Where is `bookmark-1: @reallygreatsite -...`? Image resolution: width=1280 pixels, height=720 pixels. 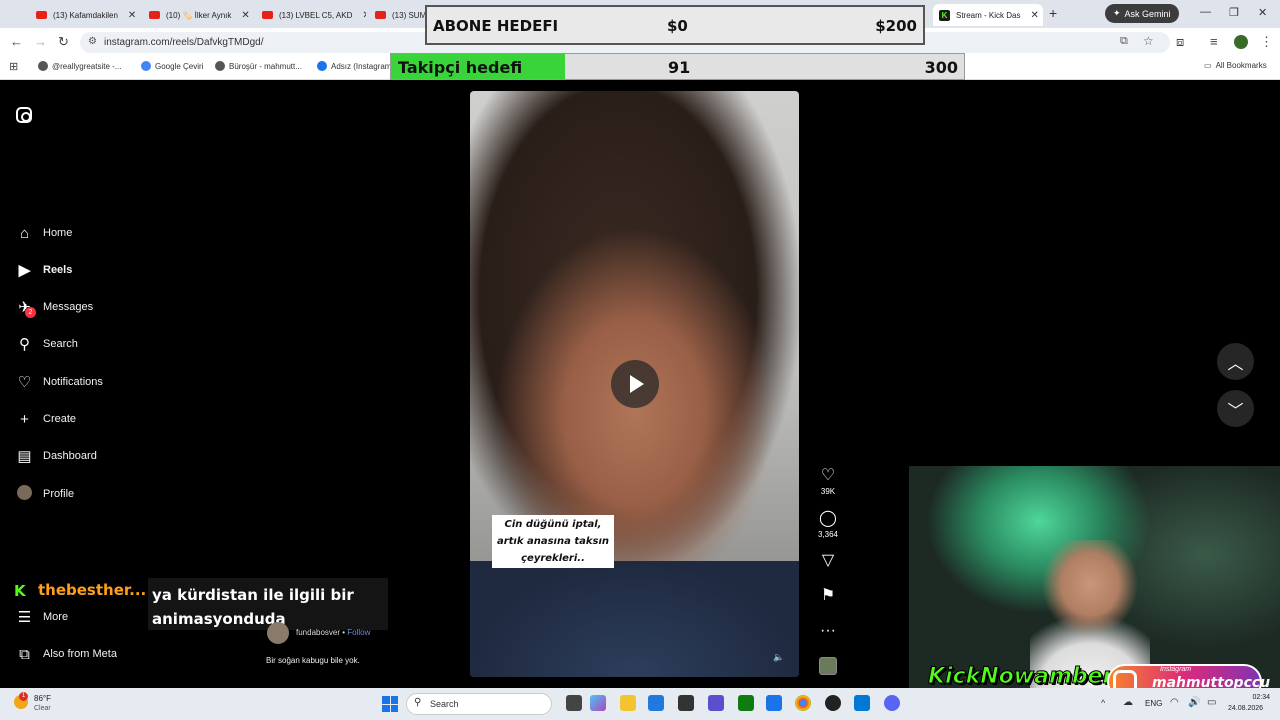
bookmark-1: @reallygreatsite -... is located at coordinates (79, 66).